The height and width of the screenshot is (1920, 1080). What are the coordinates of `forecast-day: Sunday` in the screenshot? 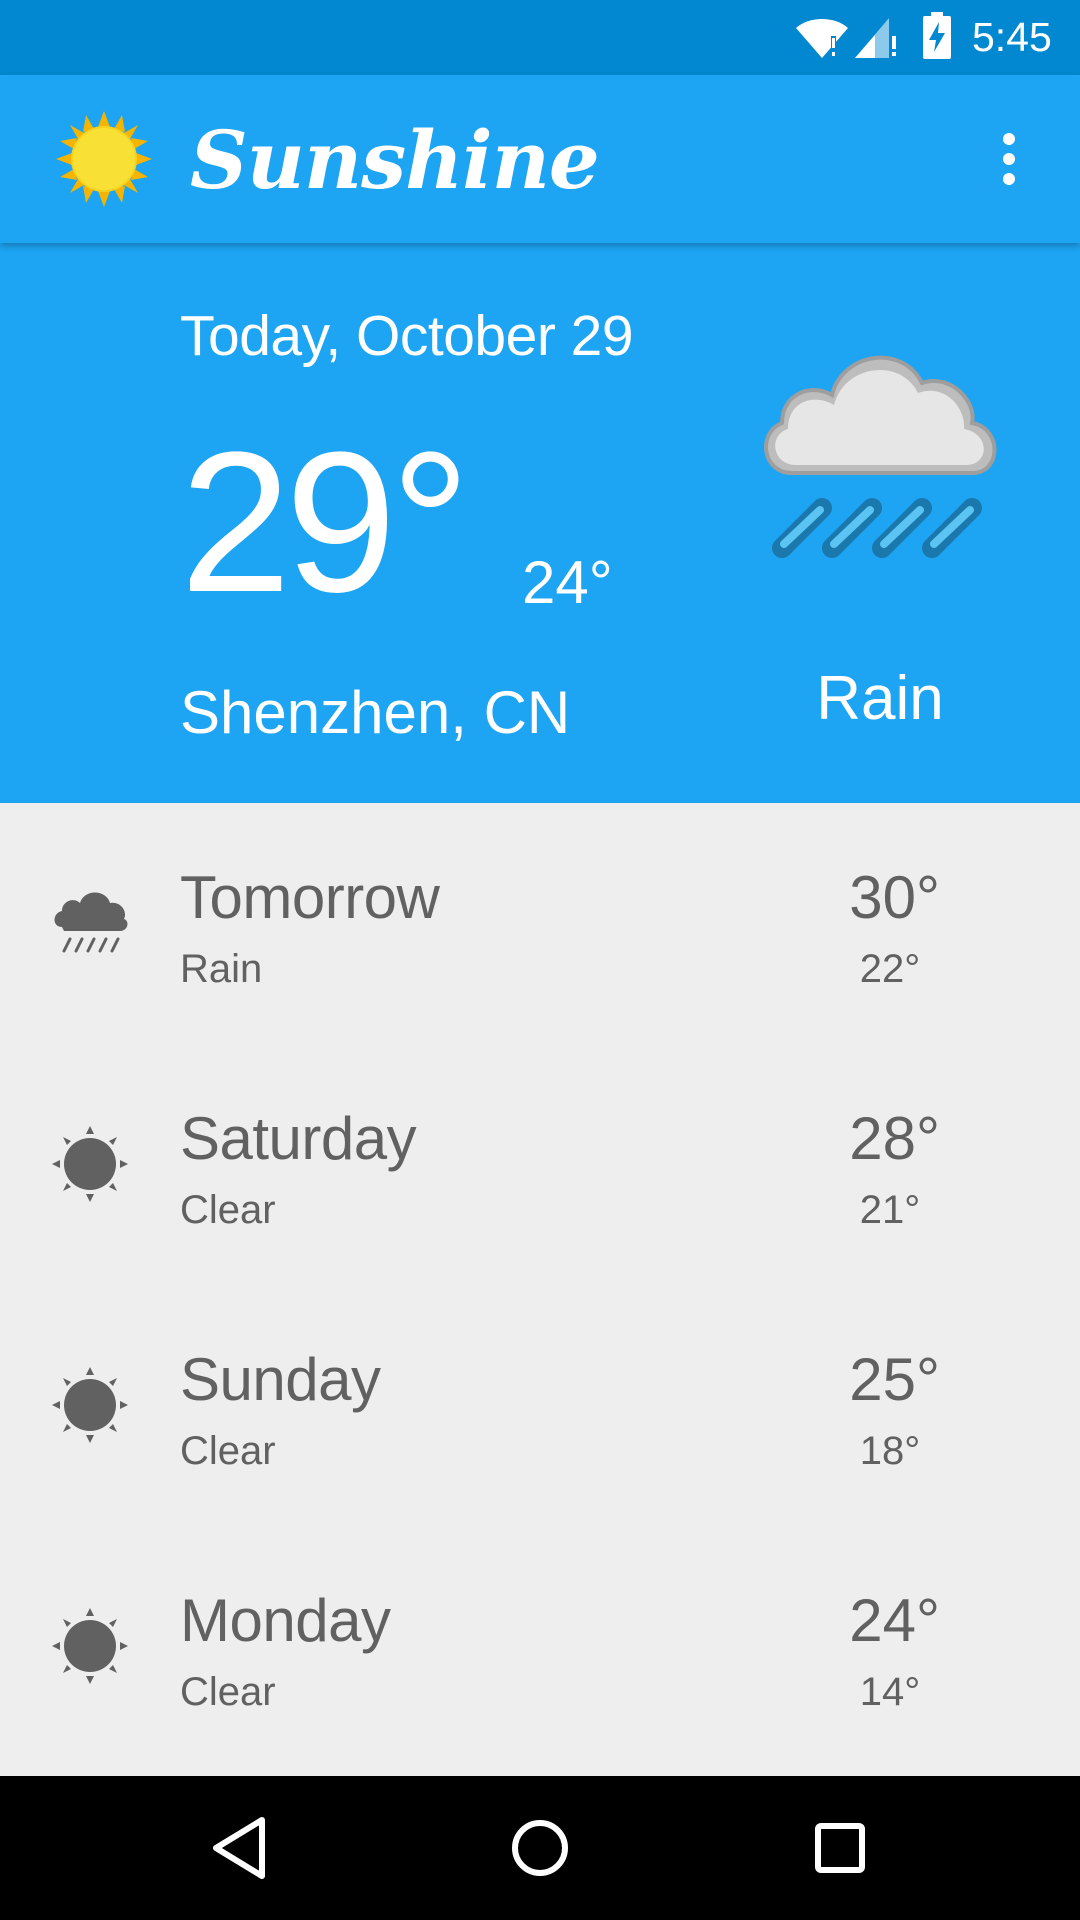 It's located at (280, 1379).